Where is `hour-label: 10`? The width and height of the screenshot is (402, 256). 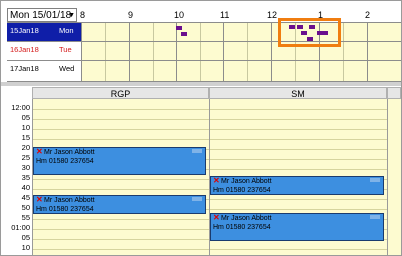
hour-label: 10 is located at coordinates (179, 15).